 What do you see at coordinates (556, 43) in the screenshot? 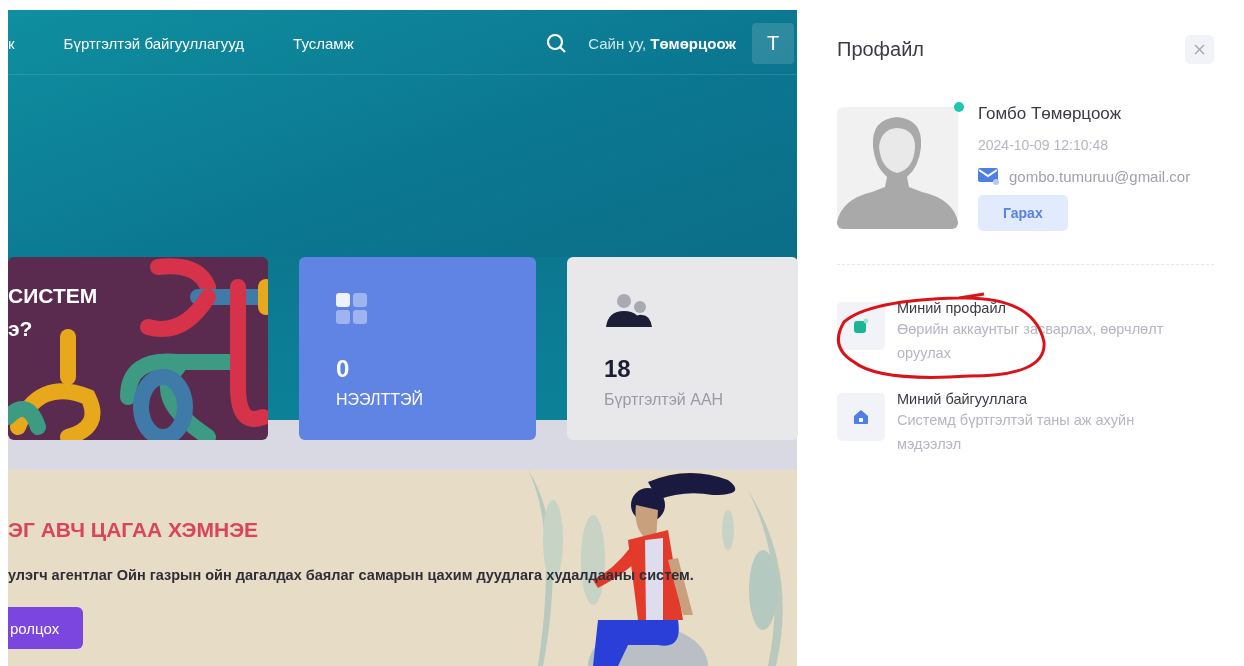
I see `search-icon` at bounding box center [556, 43].